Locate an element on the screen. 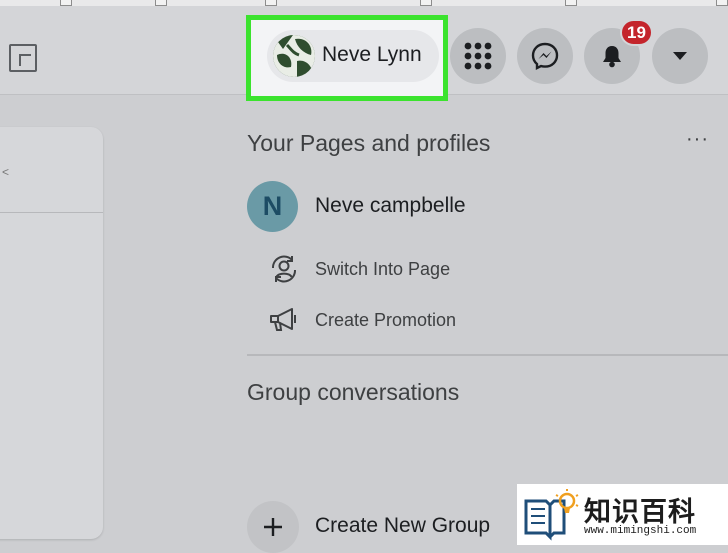 The image size is (728, 553). plus-icon is located at coordinates (273, 527).